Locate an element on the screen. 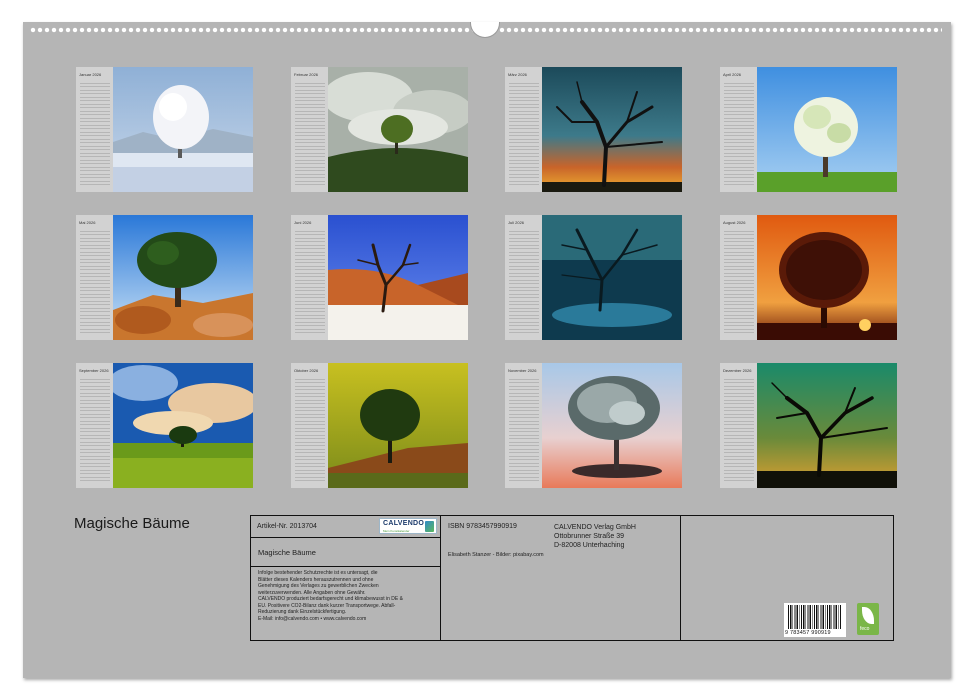 Image resolution: width=971 pixels, height=700 pixels. month-tile-oktober: Oktober 2026 is located at coordinates (379, 425).